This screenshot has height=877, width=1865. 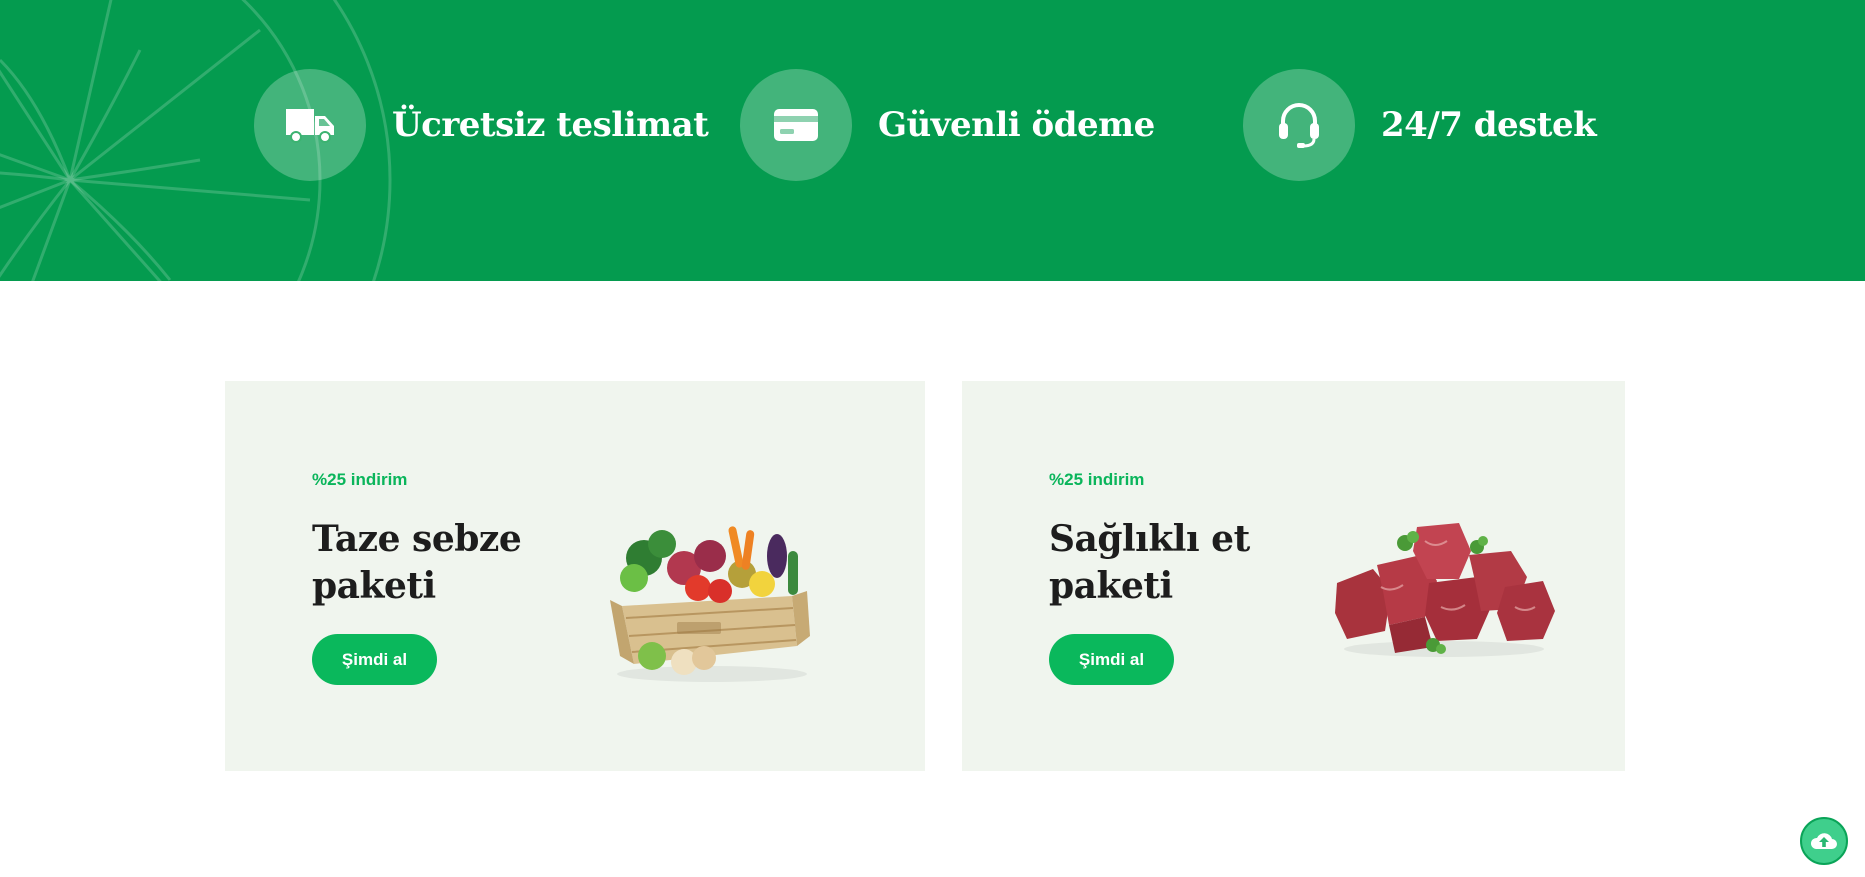 I want to click on truck-icon, so click(x=310, y=126).